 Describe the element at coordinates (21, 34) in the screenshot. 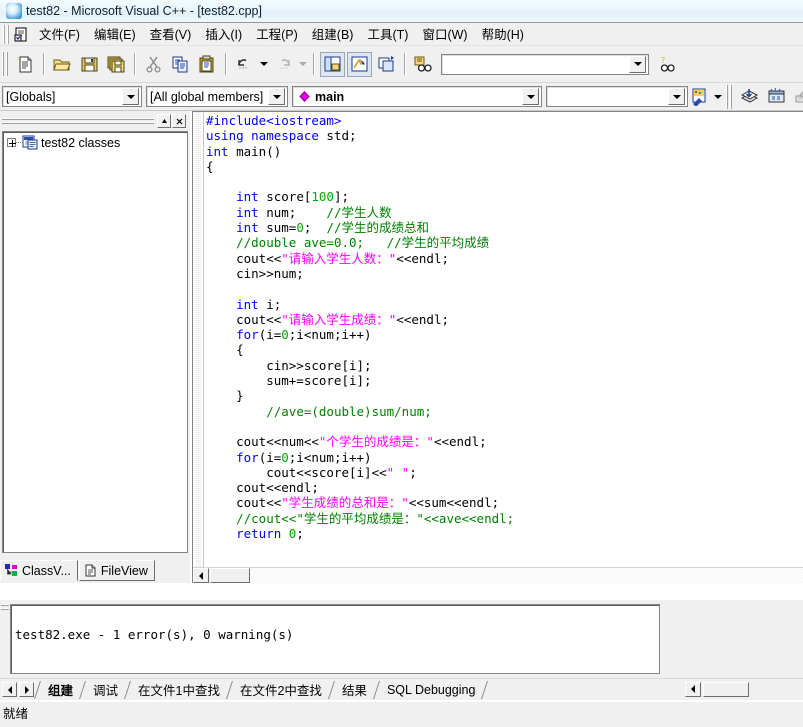

I see `system-menu-icon` at that location.